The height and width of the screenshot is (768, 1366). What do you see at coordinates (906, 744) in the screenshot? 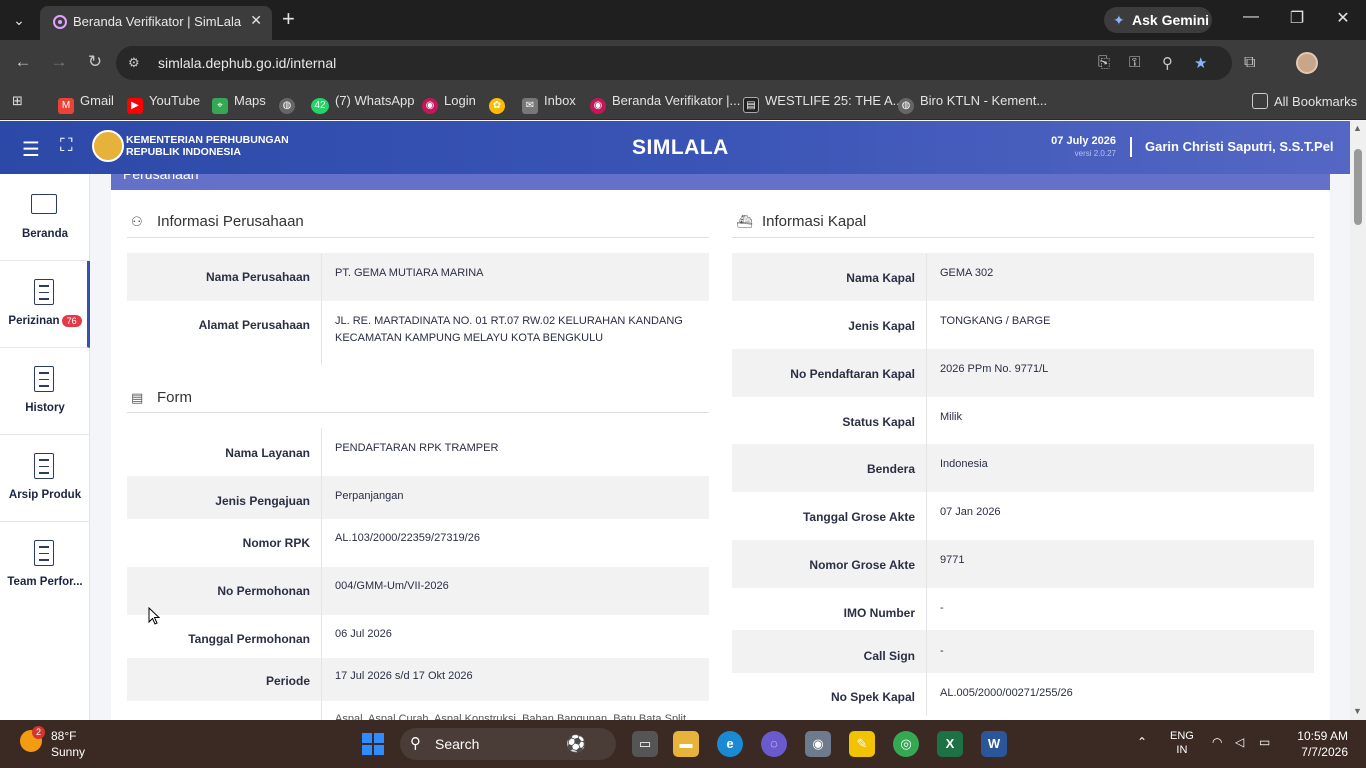
I see `chrome-icon: ◎` at bounding box center [906, 744].